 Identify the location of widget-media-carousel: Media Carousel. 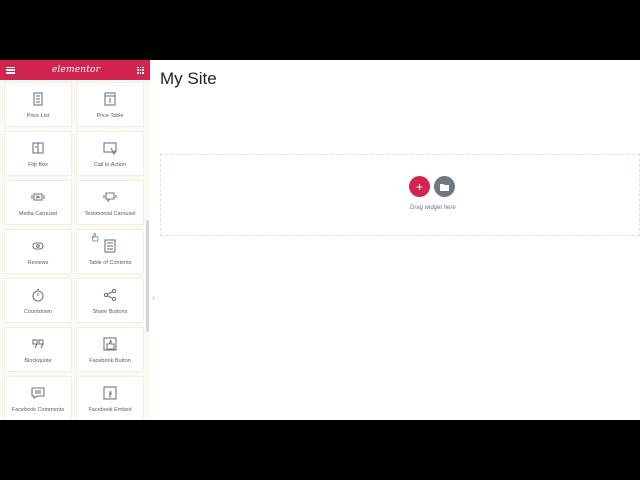
(38, 202).